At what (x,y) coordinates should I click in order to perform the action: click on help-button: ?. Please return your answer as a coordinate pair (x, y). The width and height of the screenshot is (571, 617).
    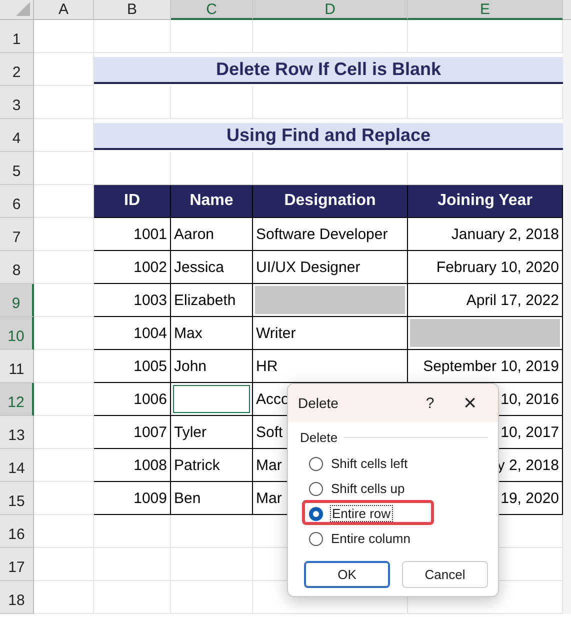
    Looking at the image, I should click on (430, 403).